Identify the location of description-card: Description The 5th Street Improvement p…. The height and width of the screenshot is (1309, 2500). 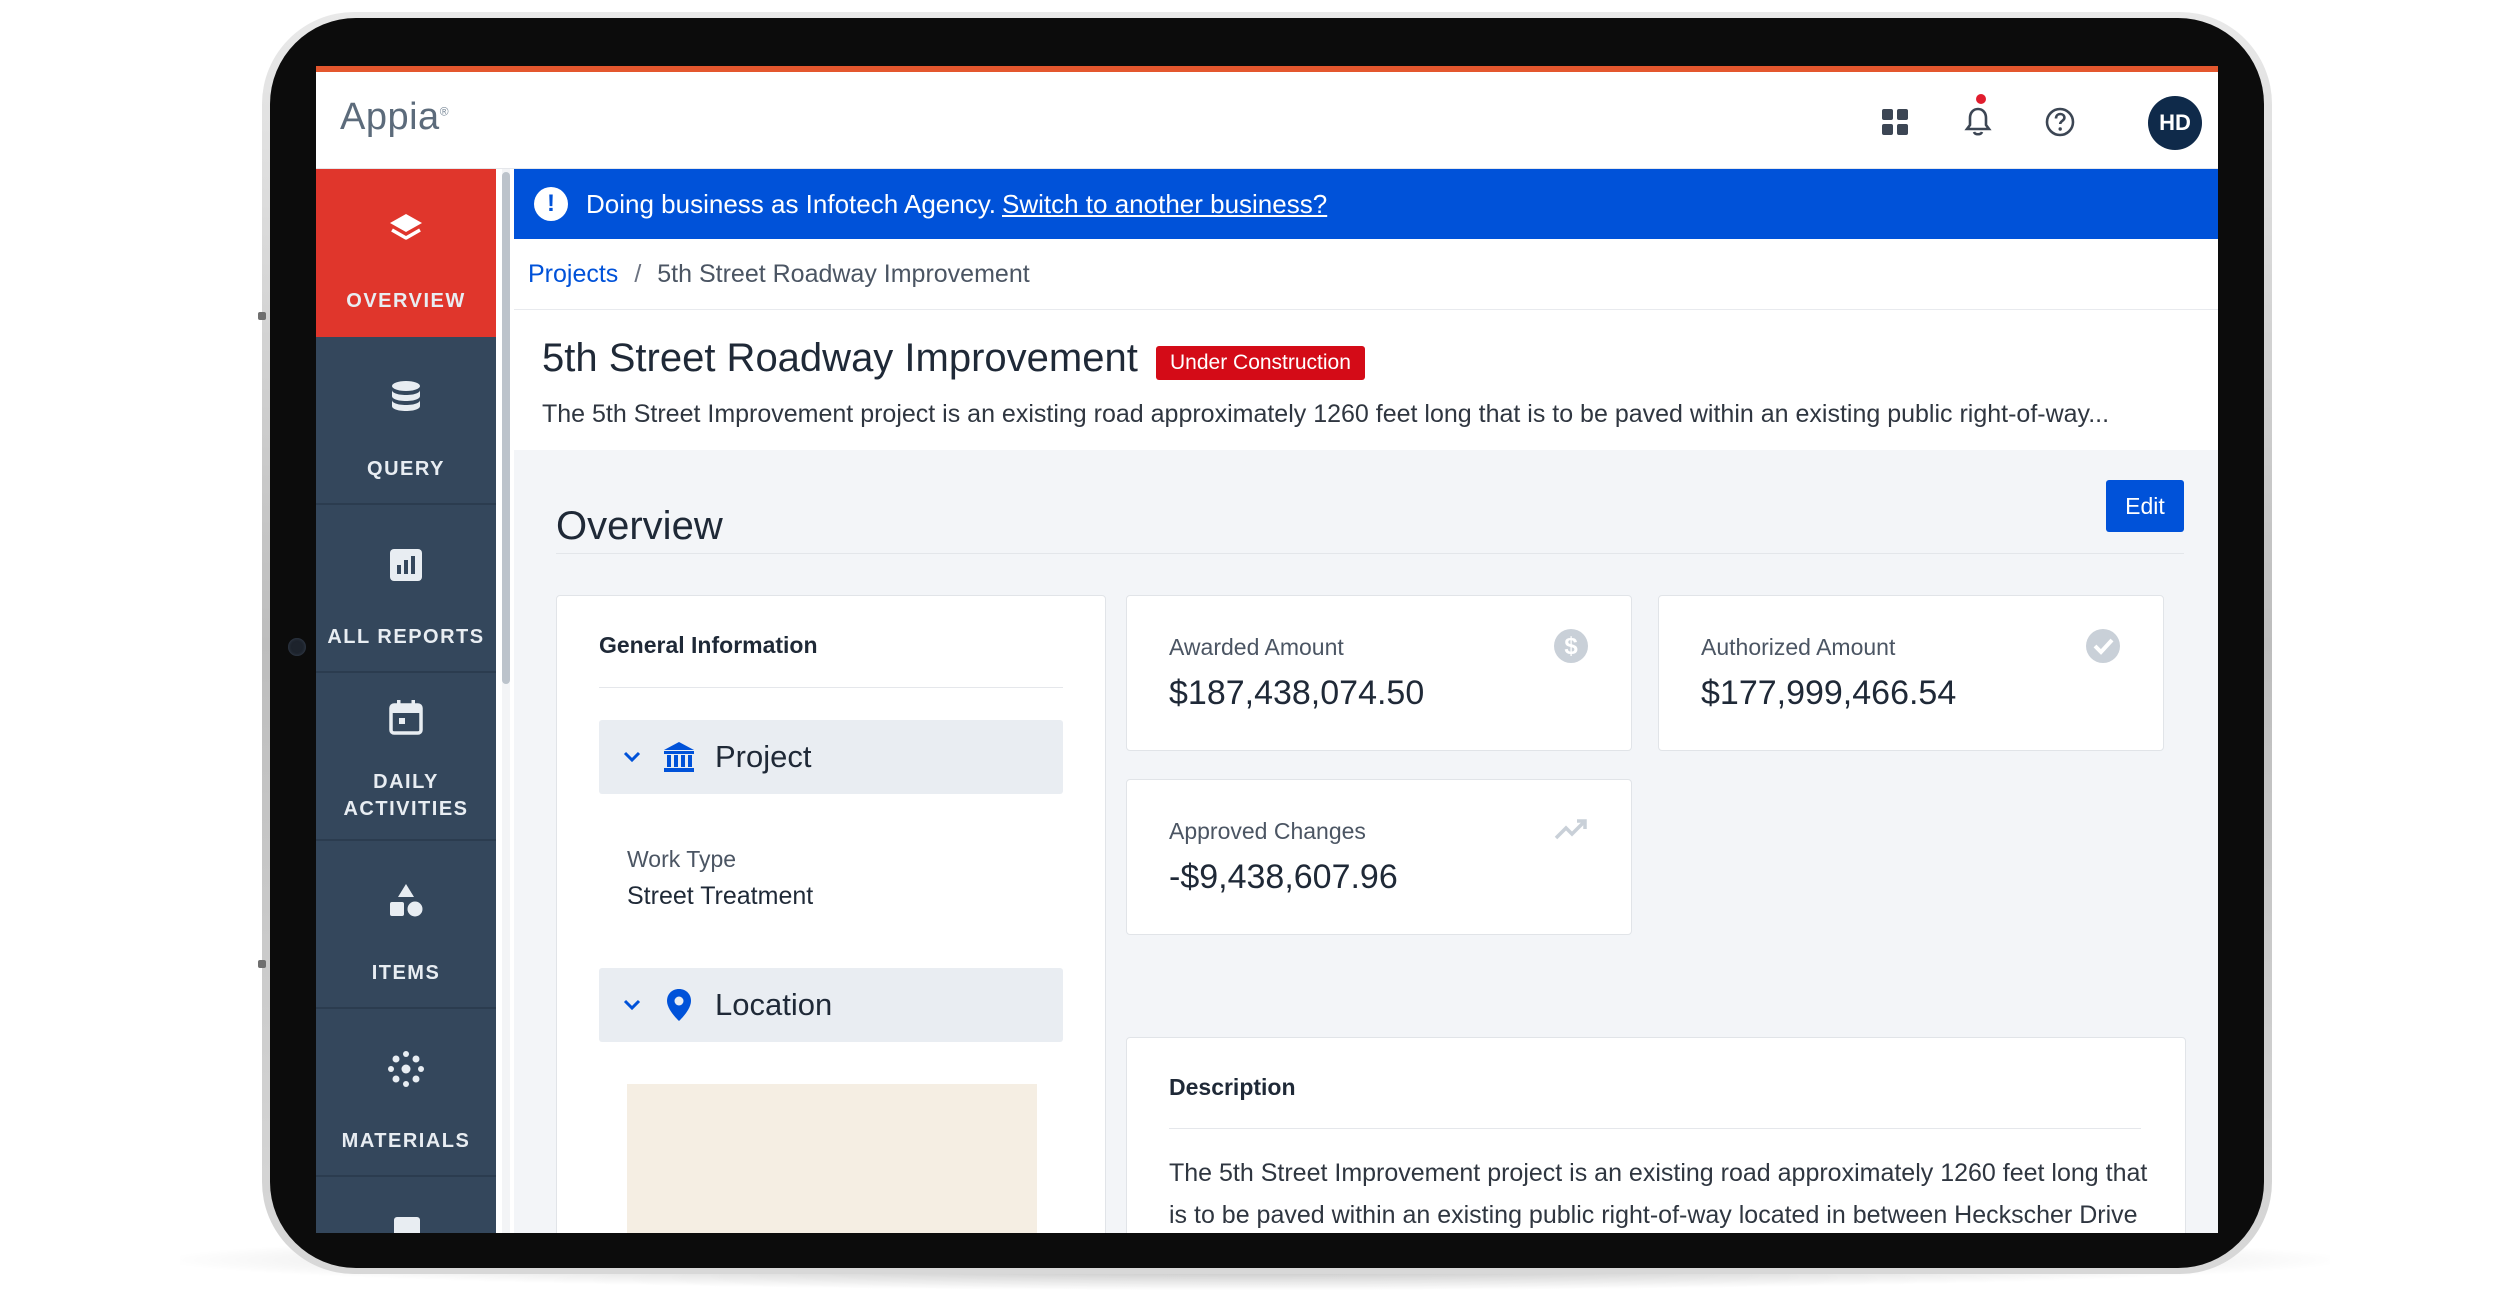
(1656, 1135).